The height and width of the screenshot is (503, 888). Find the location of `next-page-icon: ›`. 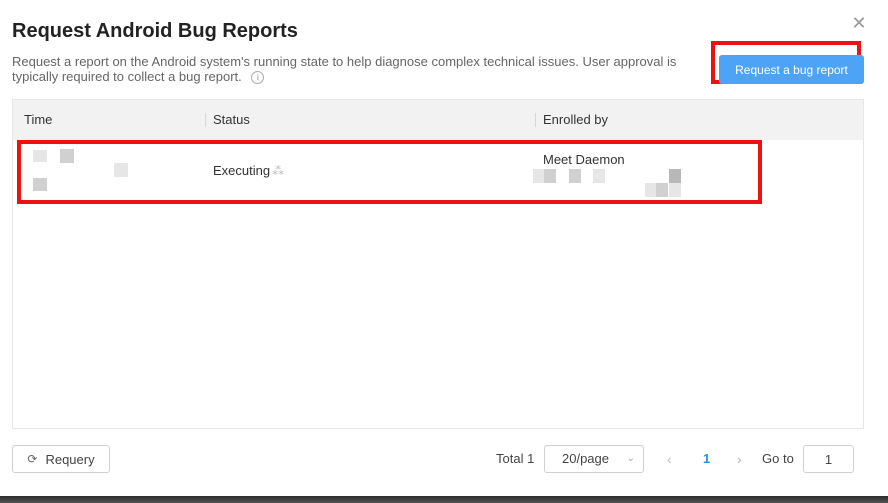

next-page-icon: › is located at coordinates (739, 459).